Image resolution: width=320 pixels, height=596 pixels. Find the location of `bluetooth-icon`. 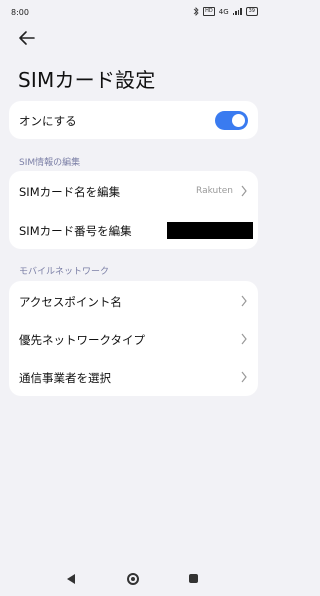

bluetooth-icon is located at coordinates (196, 11).